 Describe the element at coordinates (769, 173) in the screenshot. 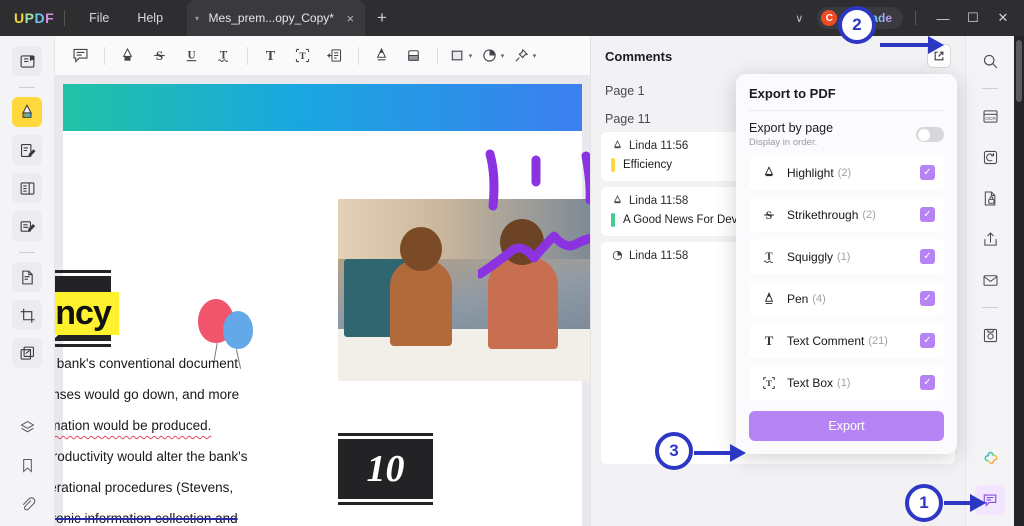

I see `highlight-icon` at that location.